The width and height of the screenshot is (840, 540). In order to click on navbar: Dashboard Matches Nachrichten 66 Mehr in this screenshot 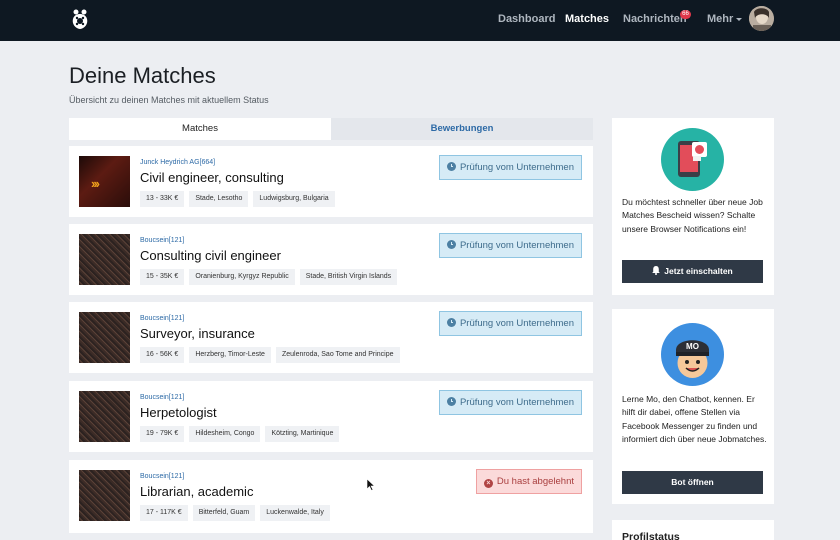, I will do `click(420, 20)`.